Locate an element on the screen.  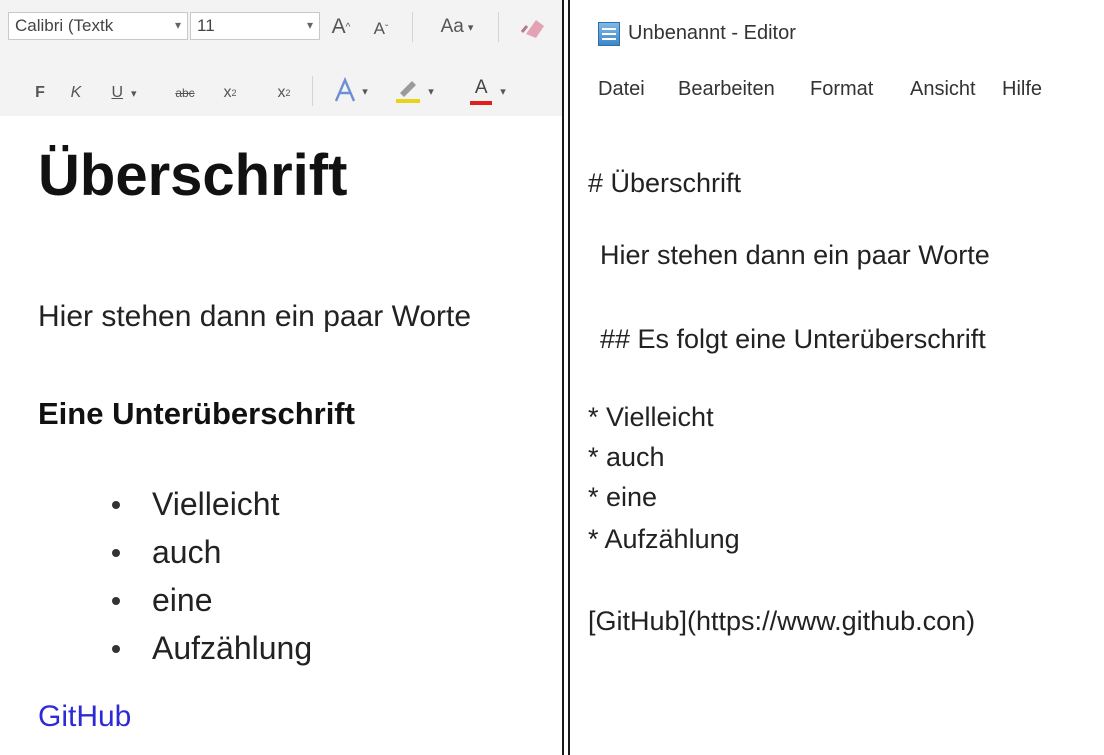
italic-icon: K is located at coordinates (76, 92).